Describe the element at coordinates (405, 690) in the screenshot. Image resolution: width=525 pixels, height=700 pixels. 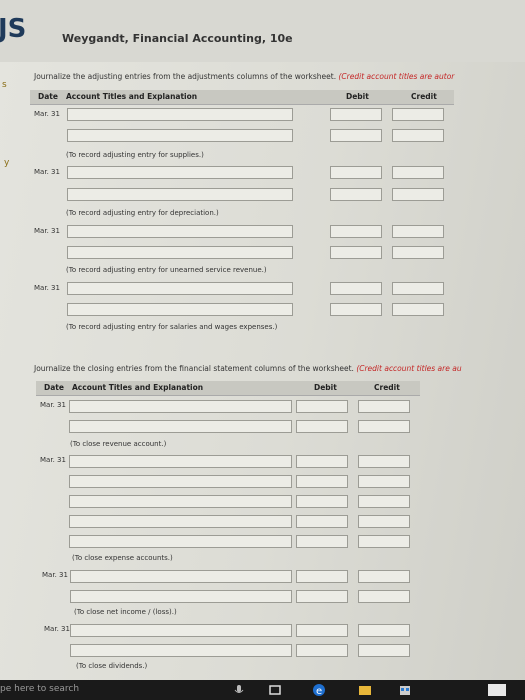
I see `store-icon` at that location.